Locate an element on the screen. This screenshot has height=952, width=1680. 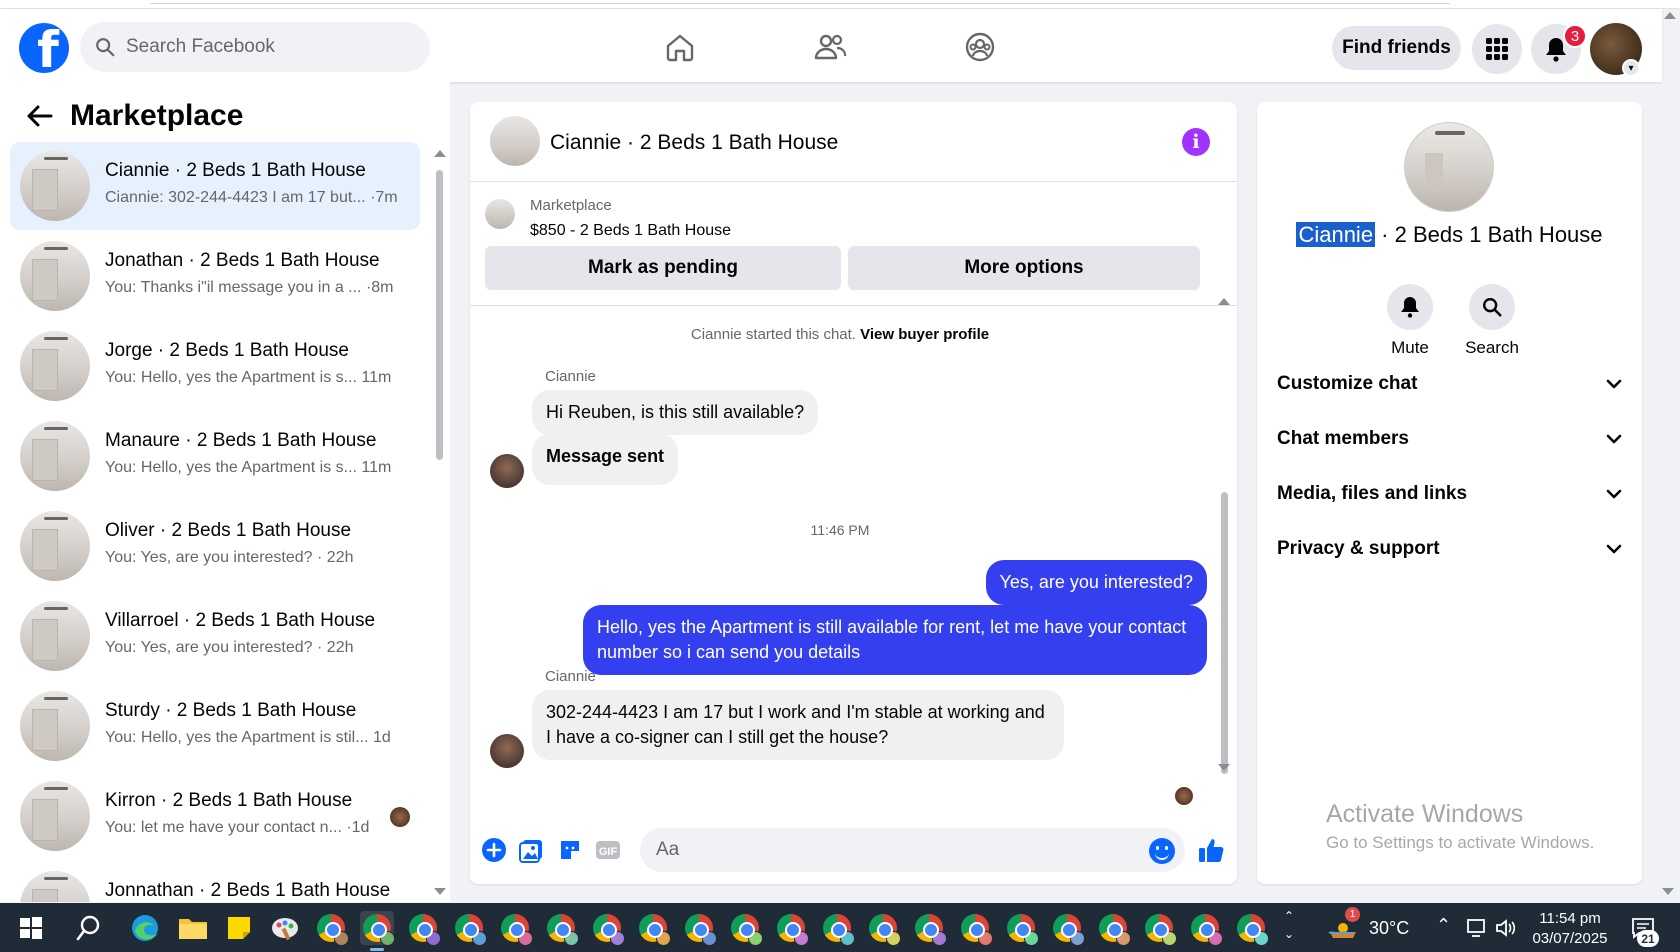
chat-scrollbar is located at coordinates (1224, 633).